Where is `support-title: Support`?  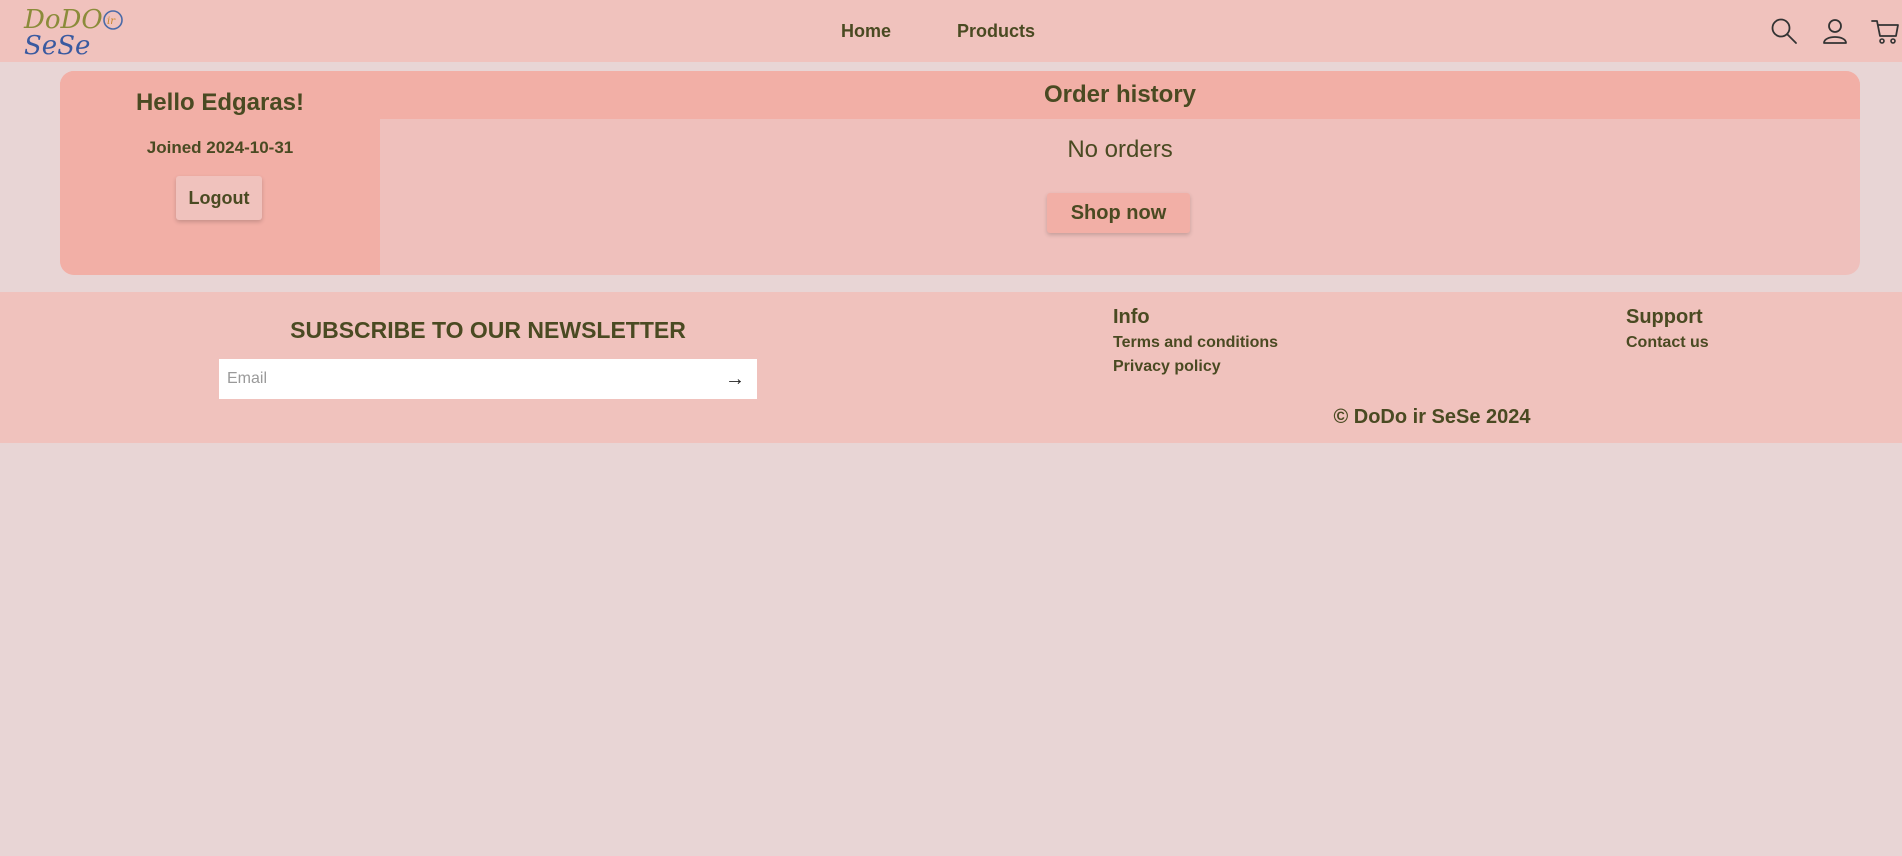 support-title: Support is located at coordinates (1664, 317).